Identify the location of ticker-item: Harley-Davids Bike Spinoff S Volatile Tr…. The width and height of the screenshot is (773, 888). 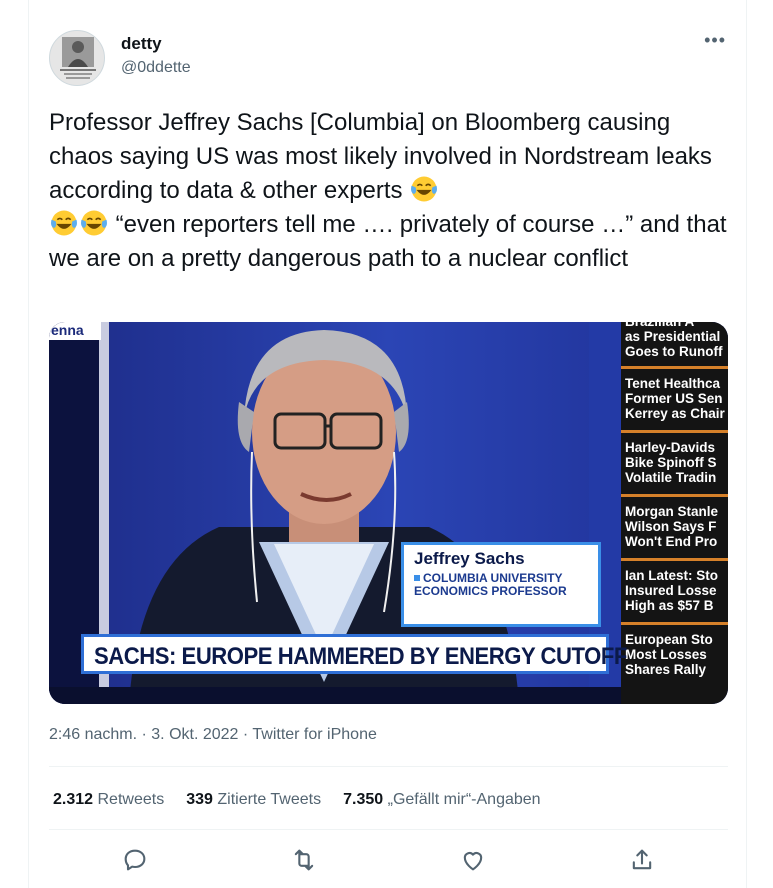
(671, 462).